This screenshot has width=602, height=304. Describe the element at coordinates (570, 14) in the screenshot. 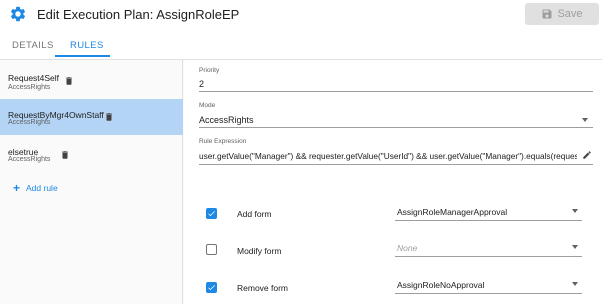

I see `save-button-label: Save` at that location.